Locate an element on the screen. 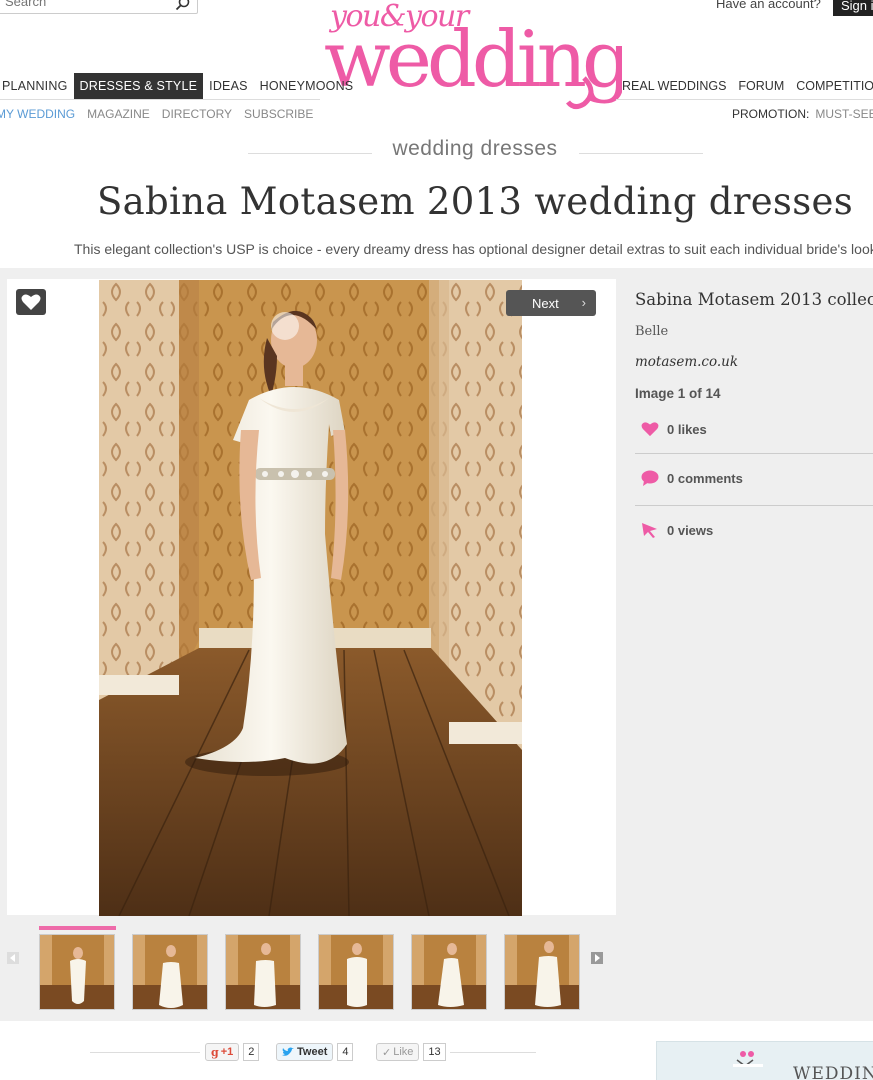  tweet-button: Tweet is located at coordinates (305, 1052).